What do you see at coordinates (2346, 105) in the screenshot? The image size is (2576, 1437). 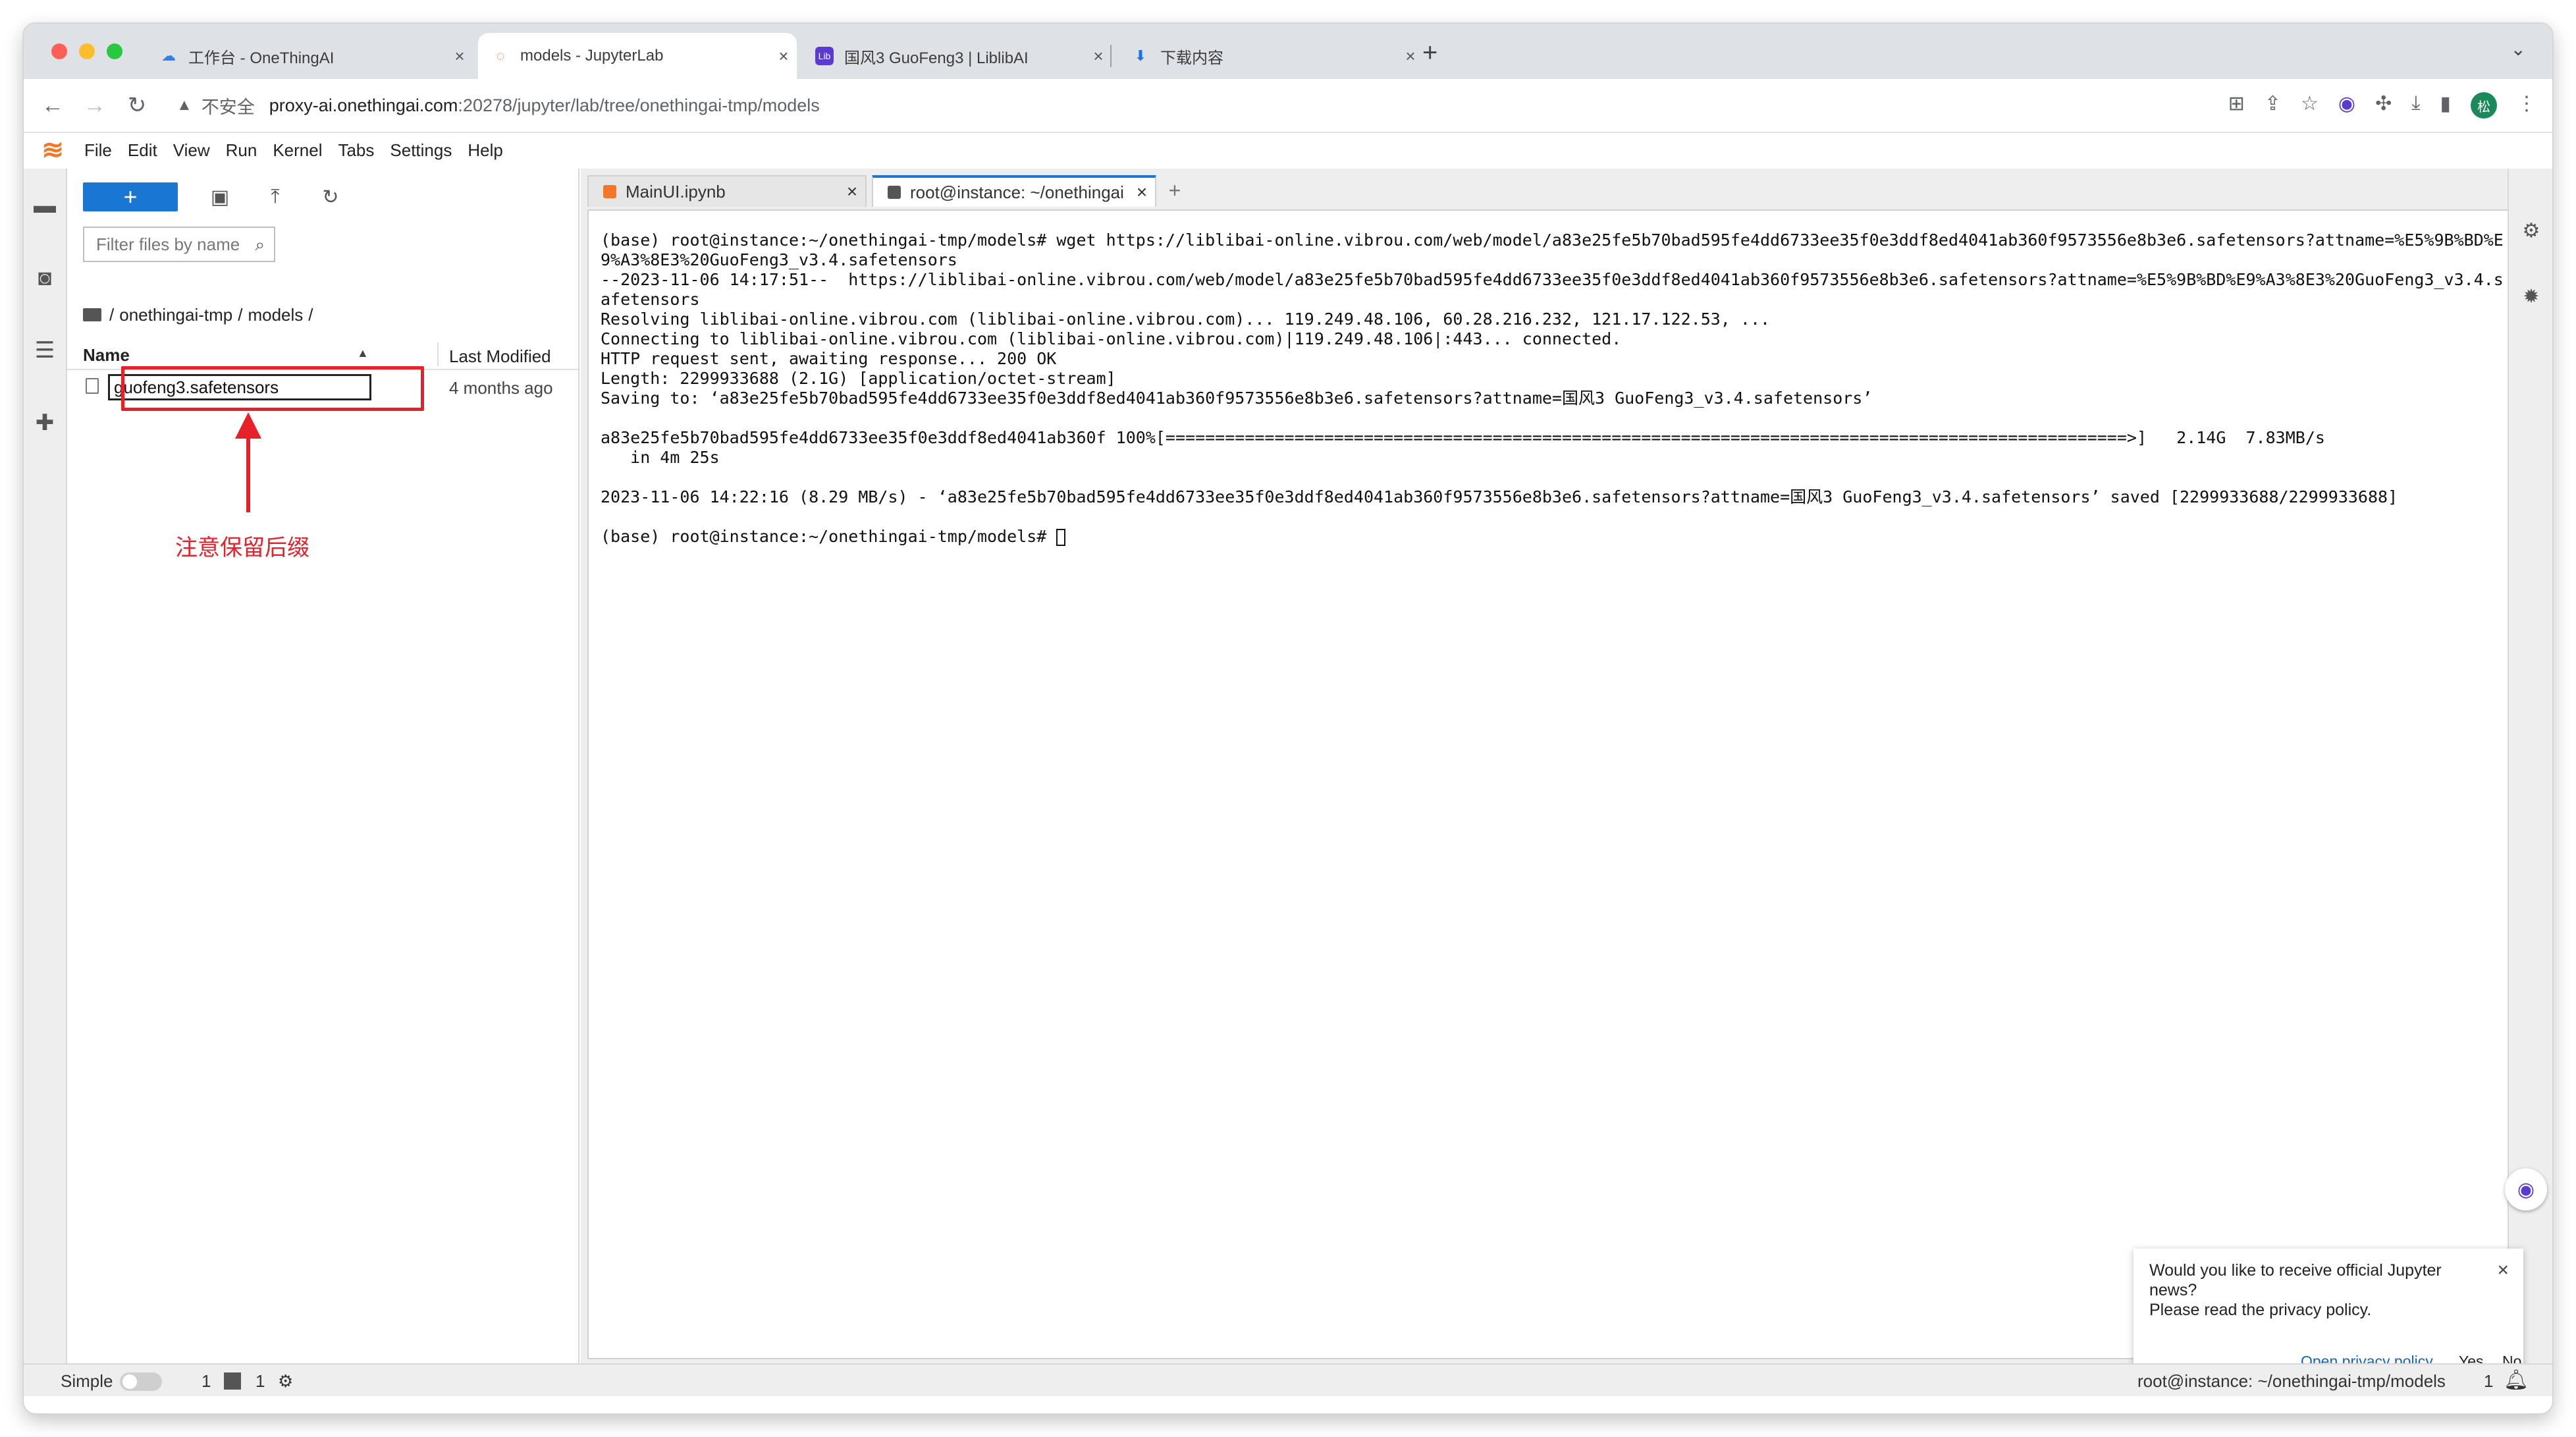 I see `extension-robot-icon: ◉` at bounding box center [2346, 105].